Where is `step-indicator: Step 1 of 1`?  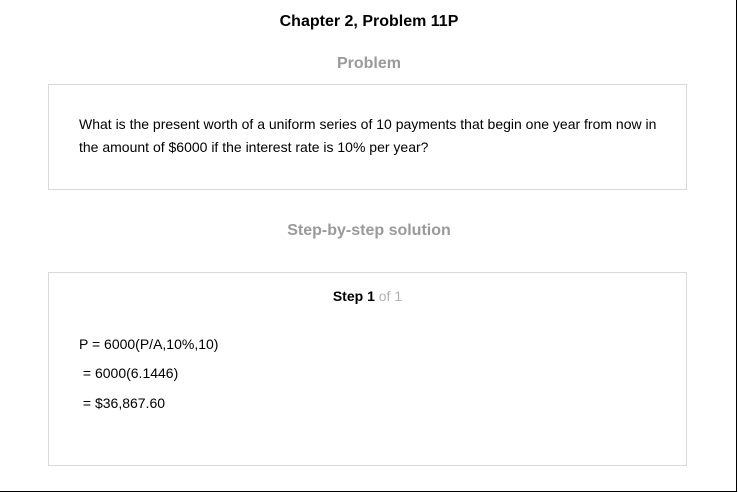
step-indicator: Step 1 of 1 is located at coordinates (367, 296).